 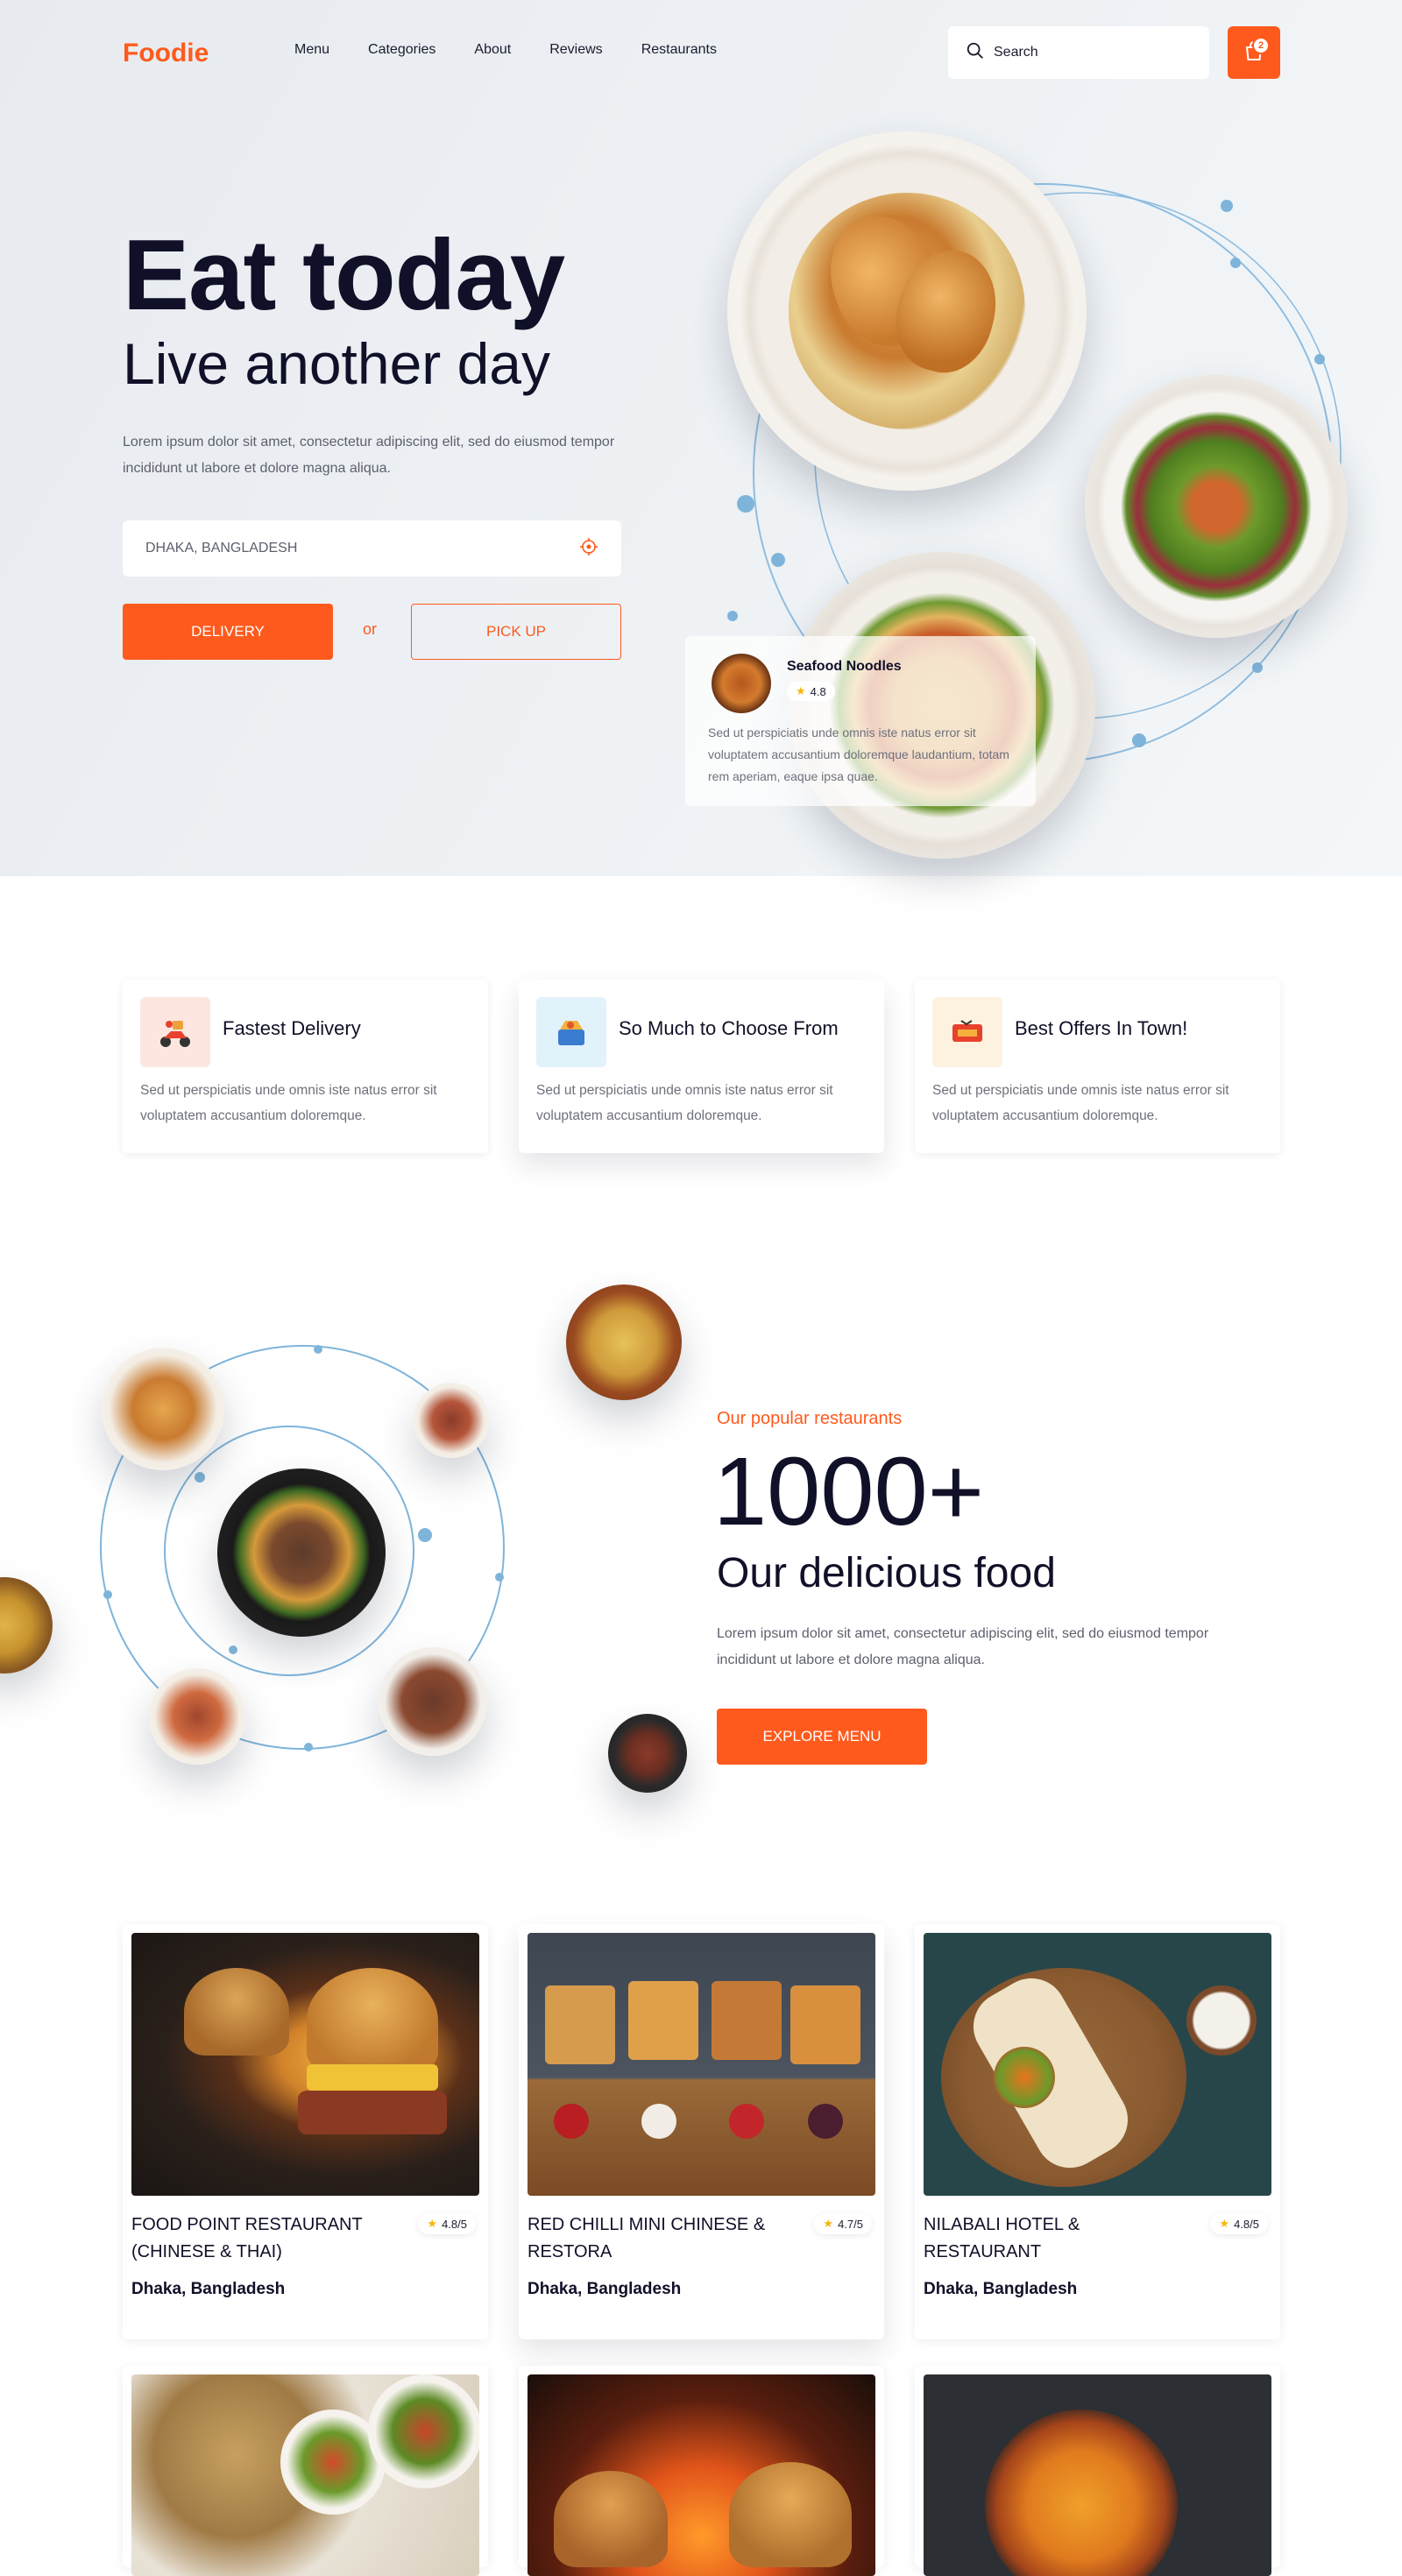 I want to click on restaurant-name: RED CHILLI MINI CHINESE & RESTORA, so click(x=647, y=2238).